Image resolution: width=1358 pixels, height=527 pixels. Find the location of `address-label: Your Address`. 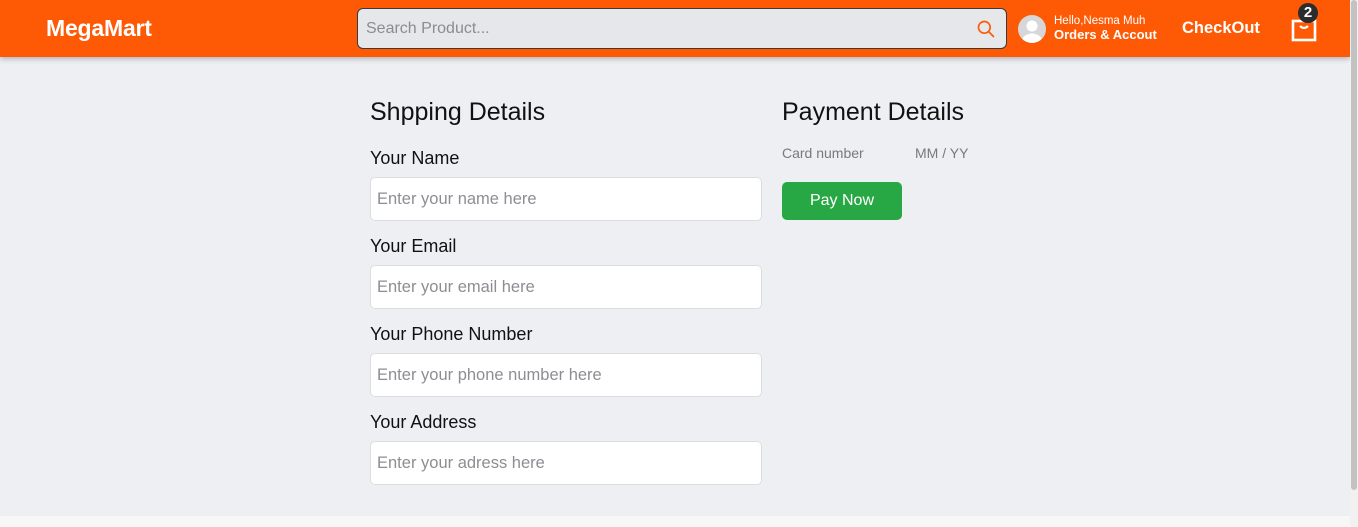

address-label: Your Address is located at coordinates (423, 422).